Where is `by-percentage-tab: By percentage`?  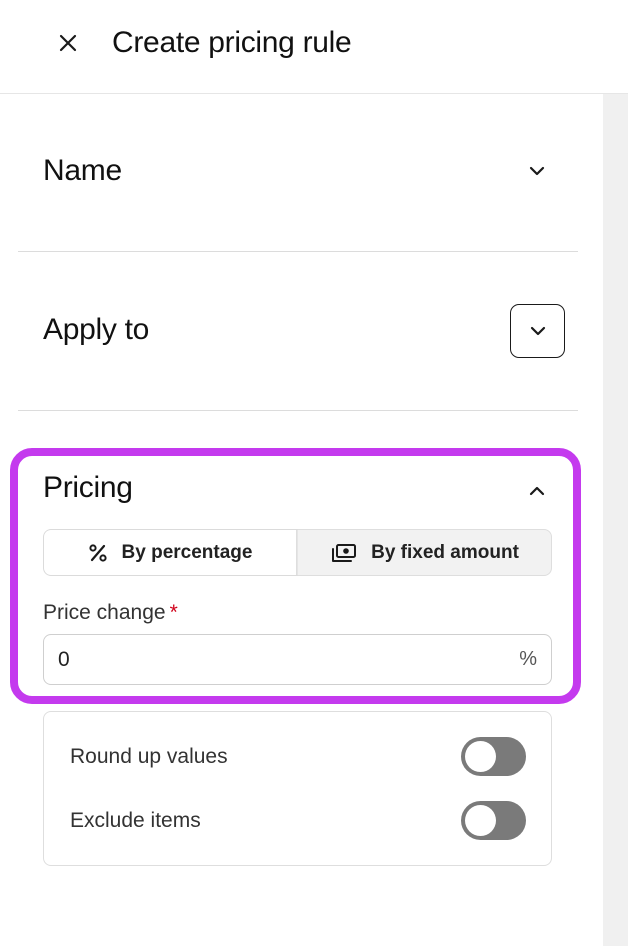
by-percentage-tab: By percentage is located at coordinates (170, 552).